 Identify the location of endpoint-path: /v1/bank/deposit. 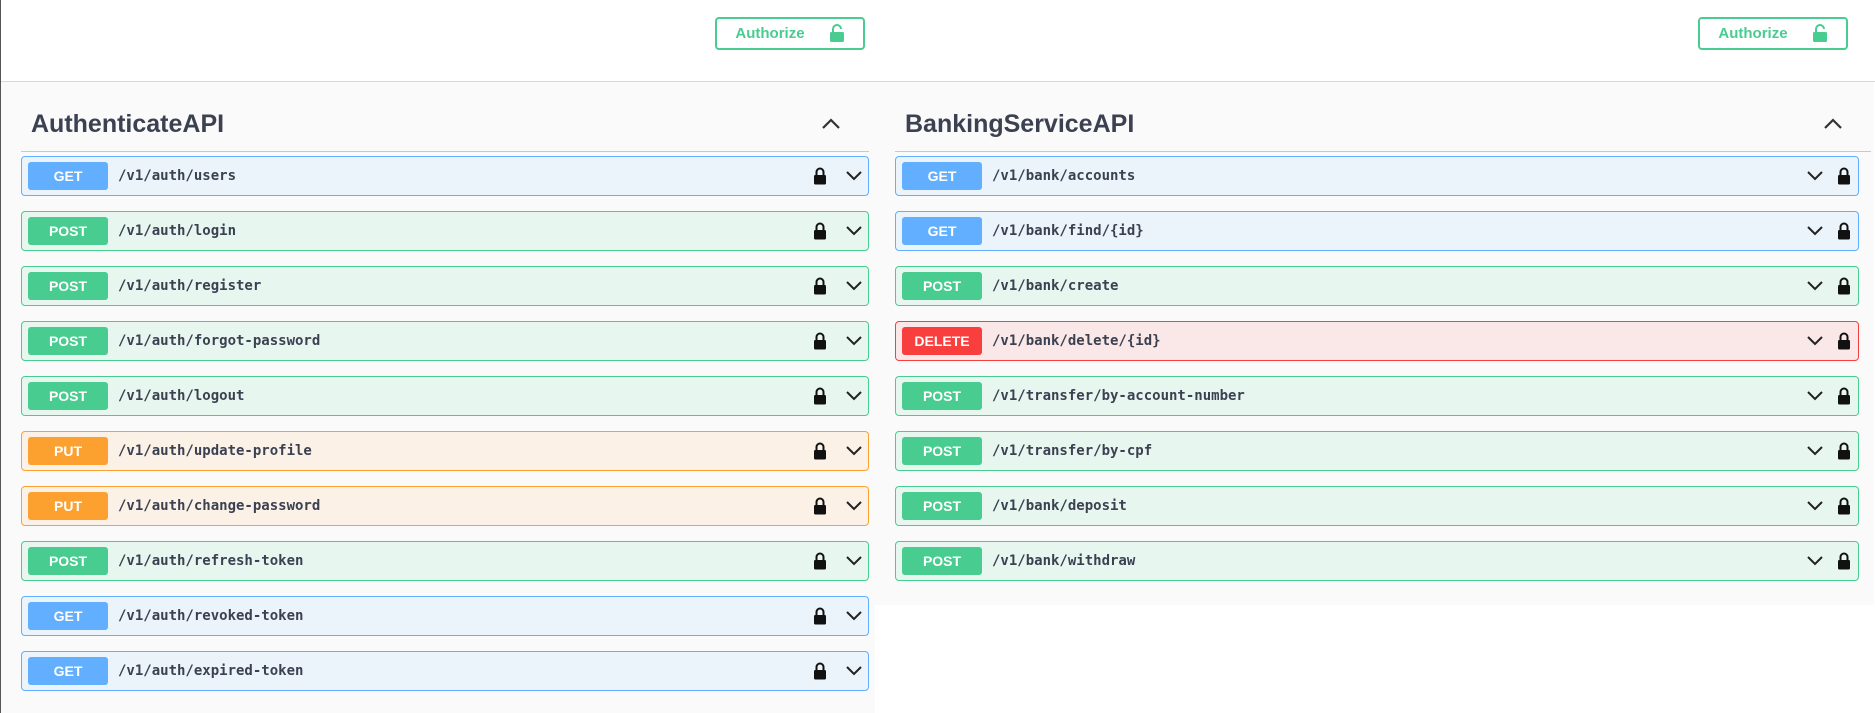
(1059, 506).